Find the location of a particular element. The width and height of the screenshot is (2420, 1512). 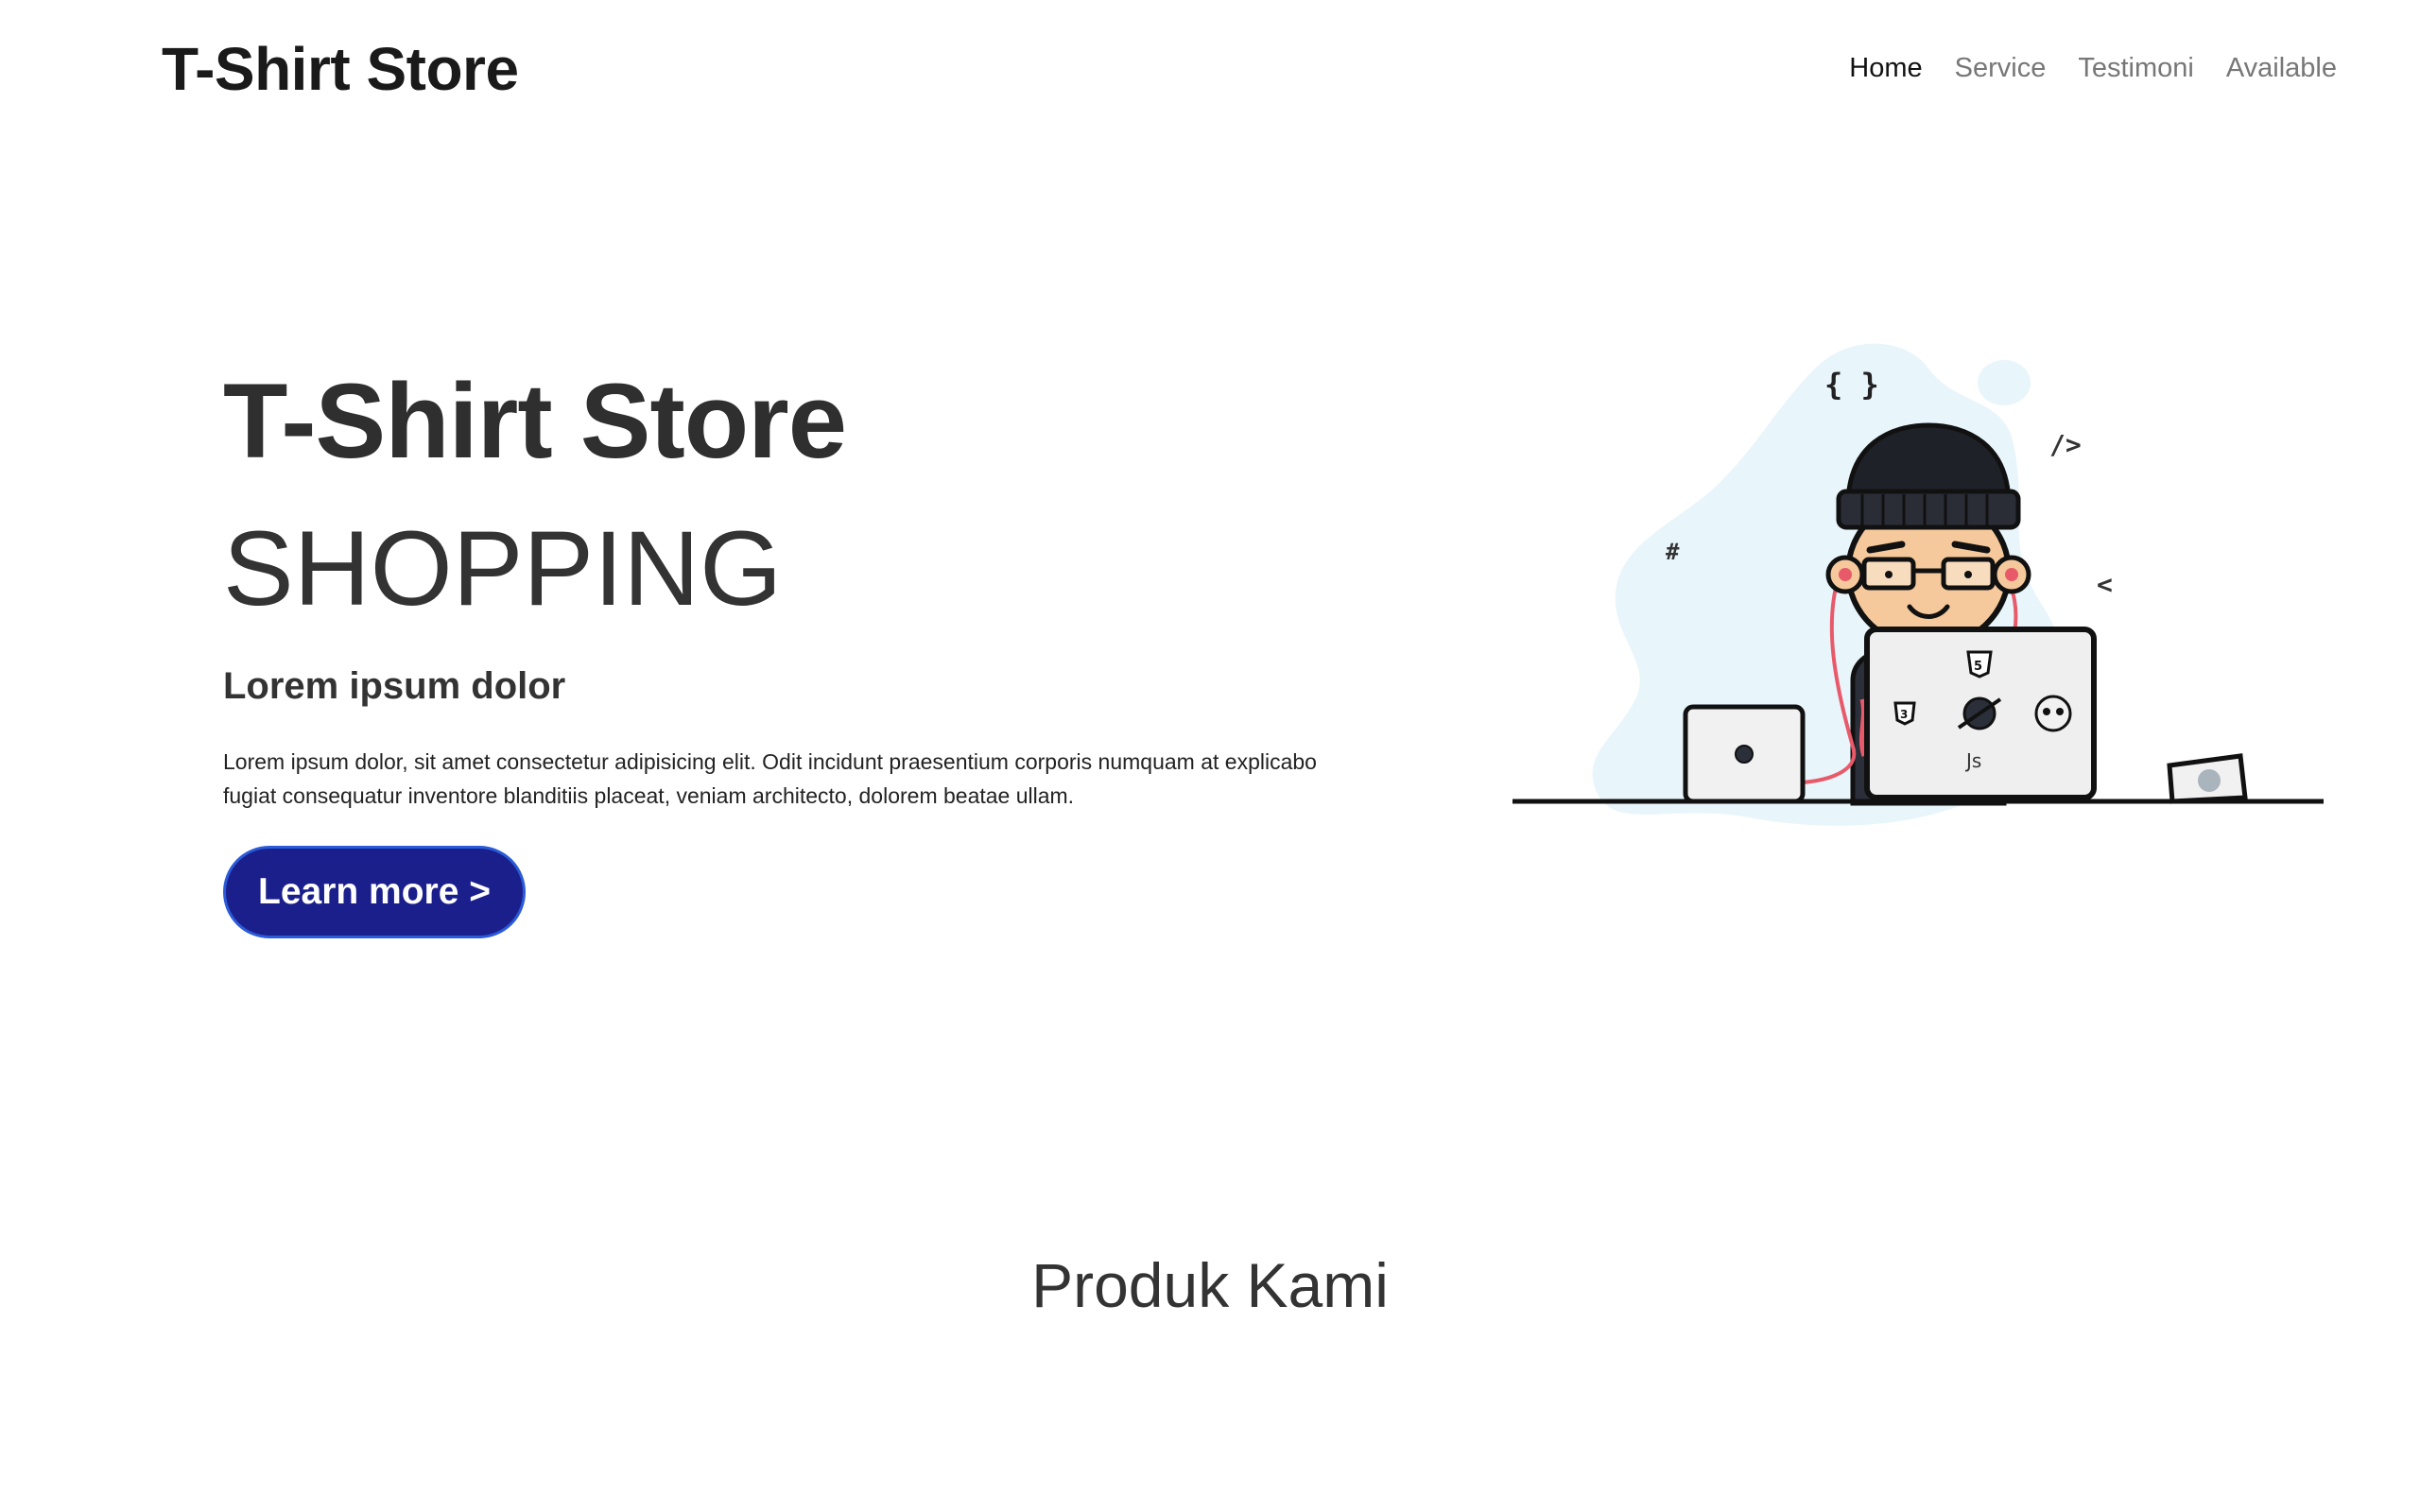

skull-eye-left is located at coordinates (2047, 711).